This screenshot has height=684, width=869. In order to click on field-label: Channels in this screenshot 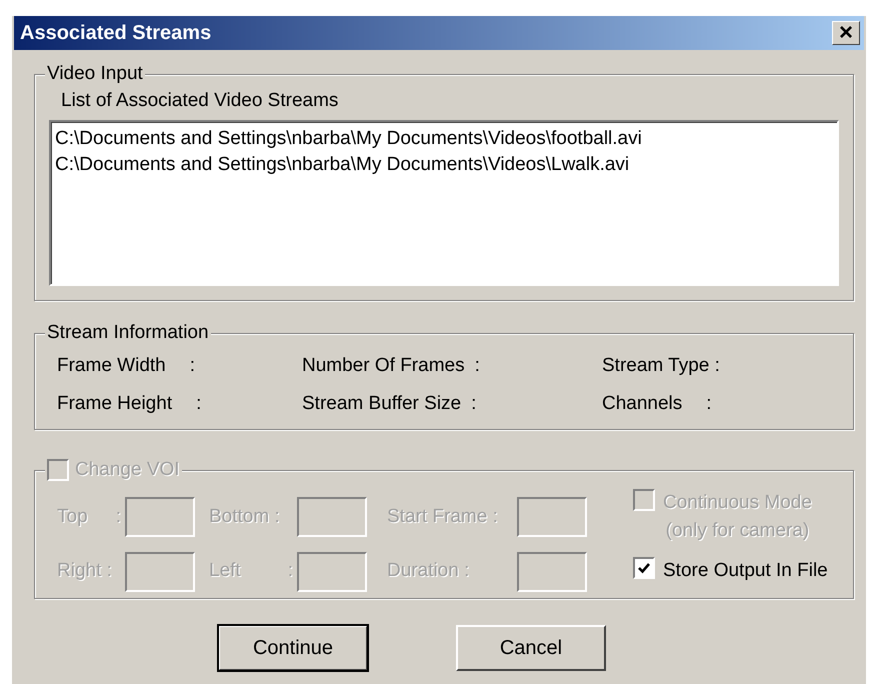, I will do `click(642, 404)`.